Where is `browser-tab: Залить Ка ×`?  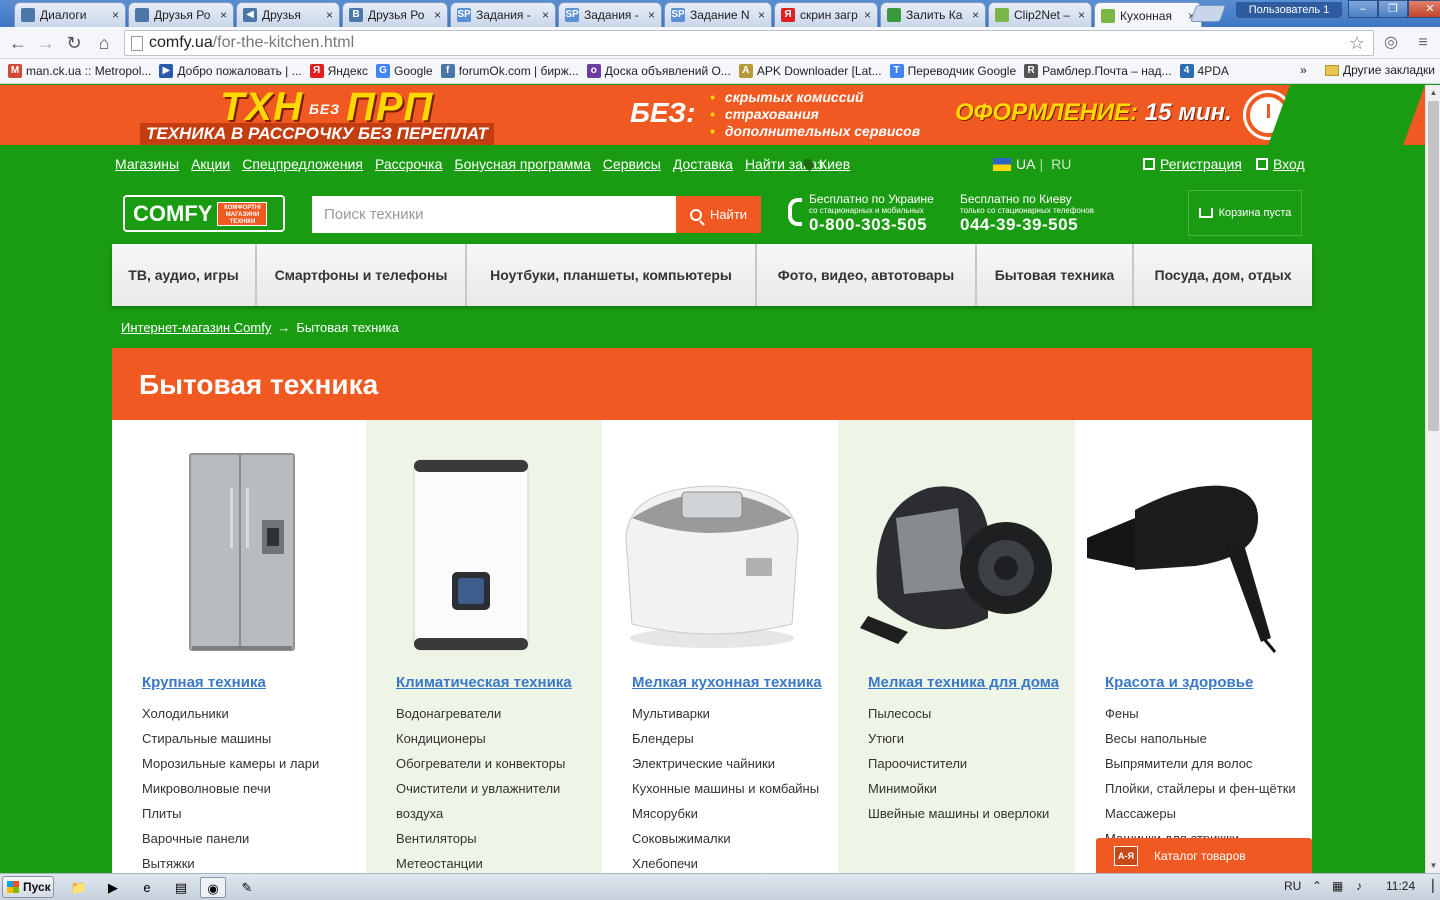
browser-tab: Залить Ка × is located at coordinates (933, 14).